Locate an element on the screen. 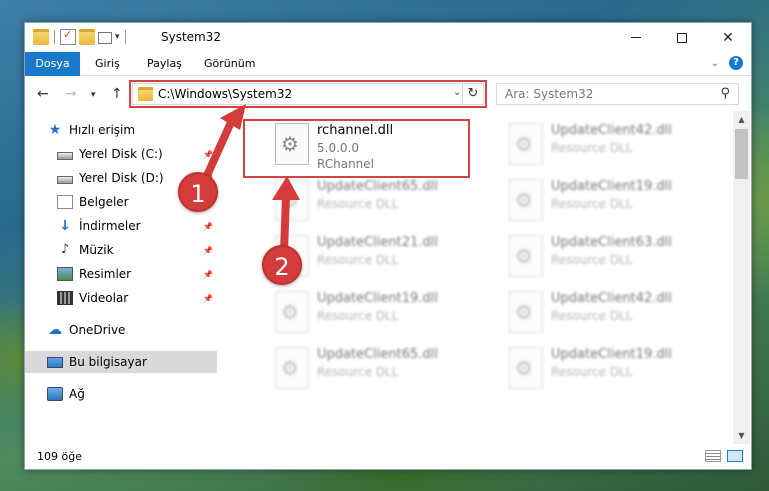 This screenshot has height=491, width=769. annotation-badge-1: 1 is located at coordinates (198, 192).